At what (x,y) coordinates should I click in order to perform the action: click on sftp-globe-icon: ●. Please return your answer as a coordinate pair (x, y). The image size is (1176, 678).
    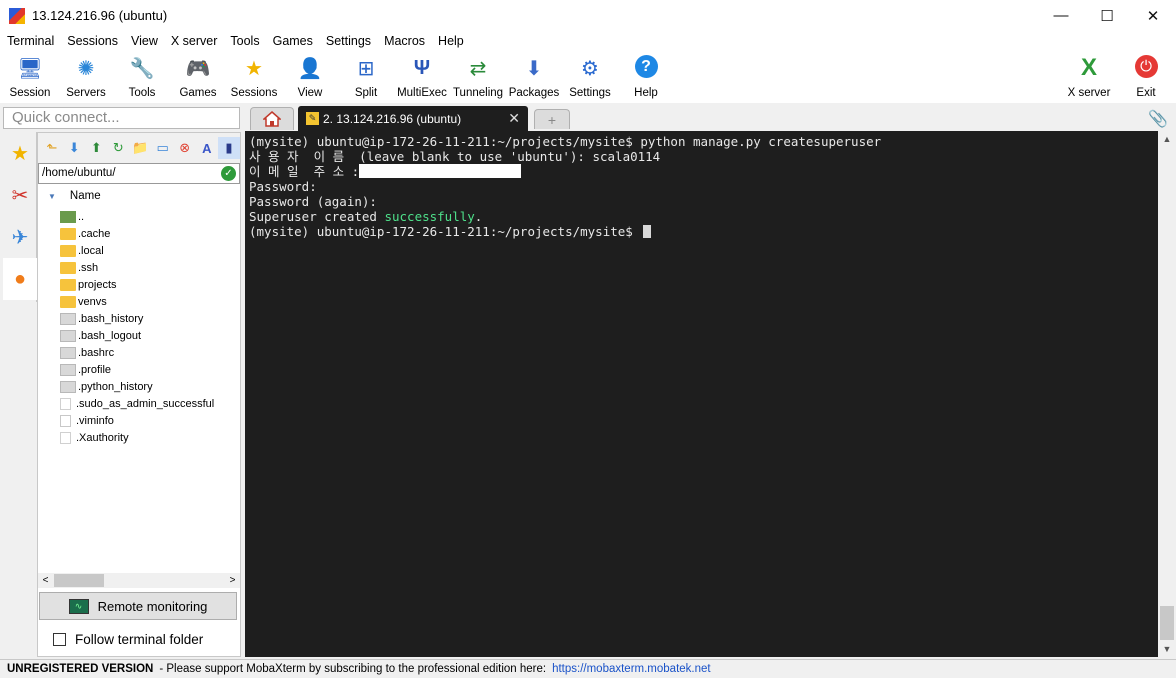
    Looking at the image, I should click on (20, 279).